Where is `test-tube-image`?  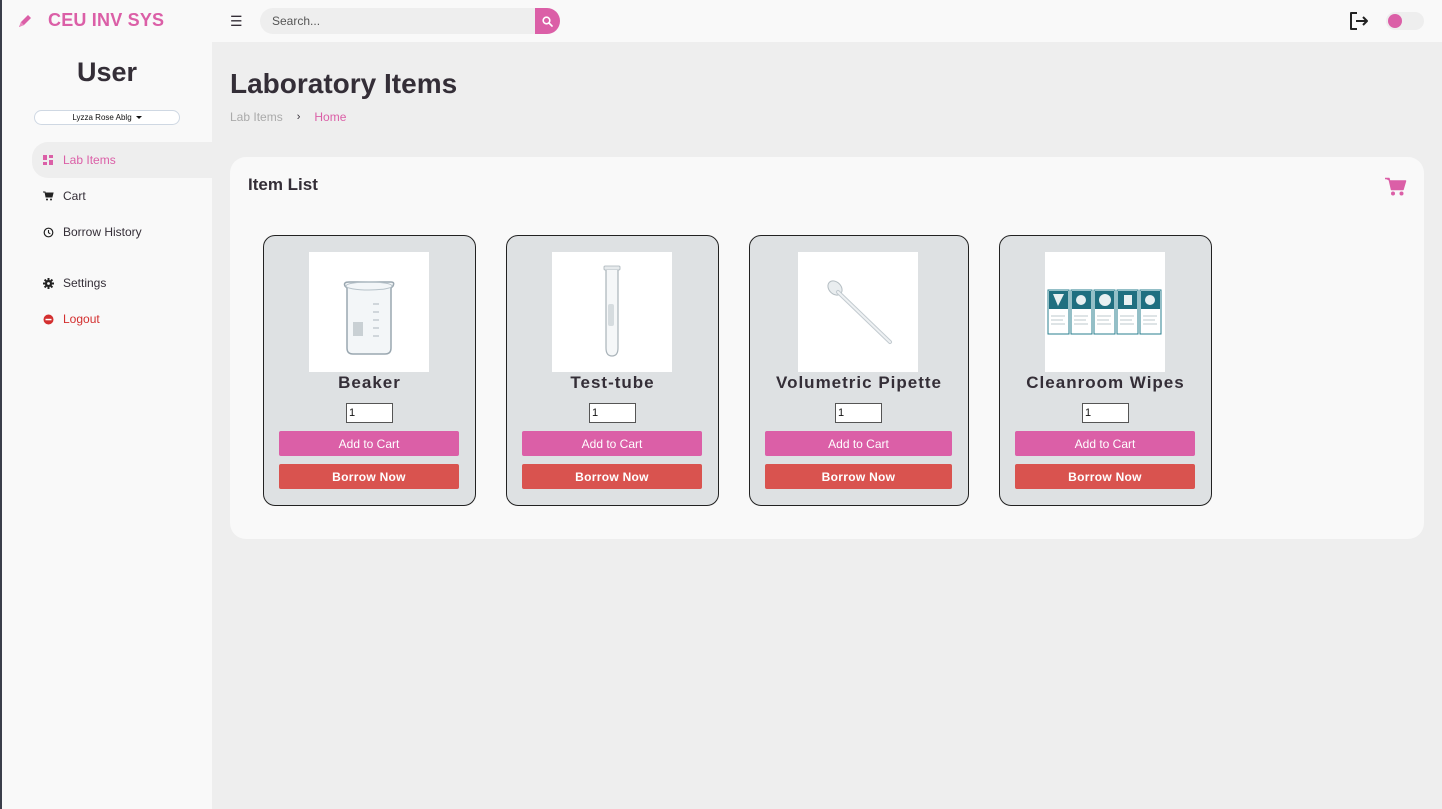 test-tube-image is located at coordinates (612, 312).